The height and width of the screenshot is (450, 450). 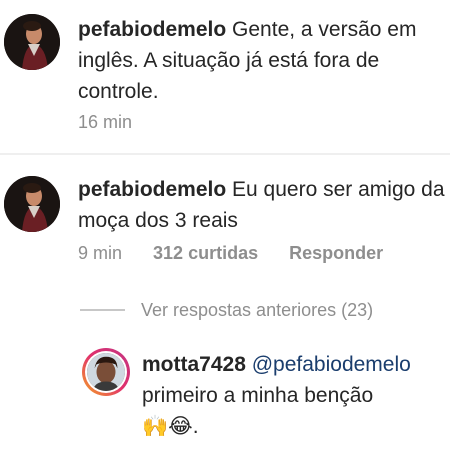 I want to click on view-previous-replies-button: Ver respostas anteriores (23), so click(x=226, y=310).